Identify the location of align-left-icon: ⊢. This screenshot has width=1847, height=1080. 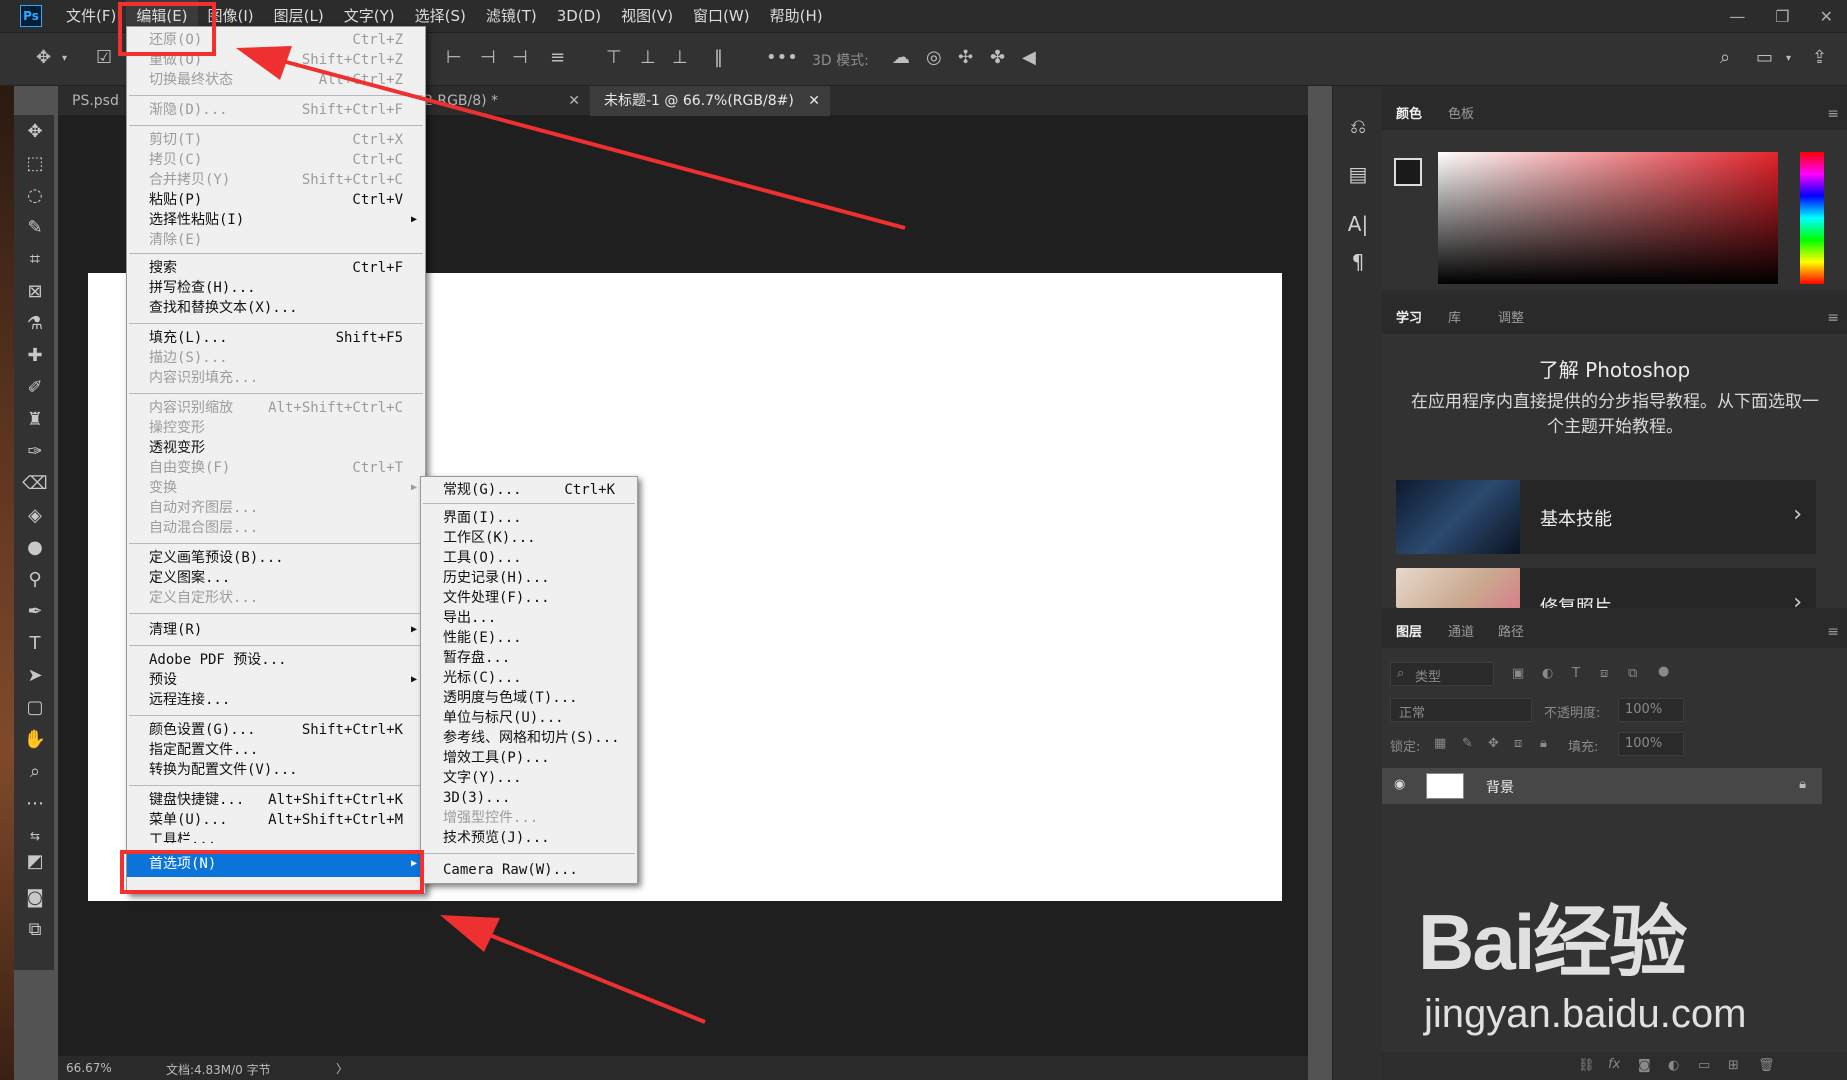
(454, 57).